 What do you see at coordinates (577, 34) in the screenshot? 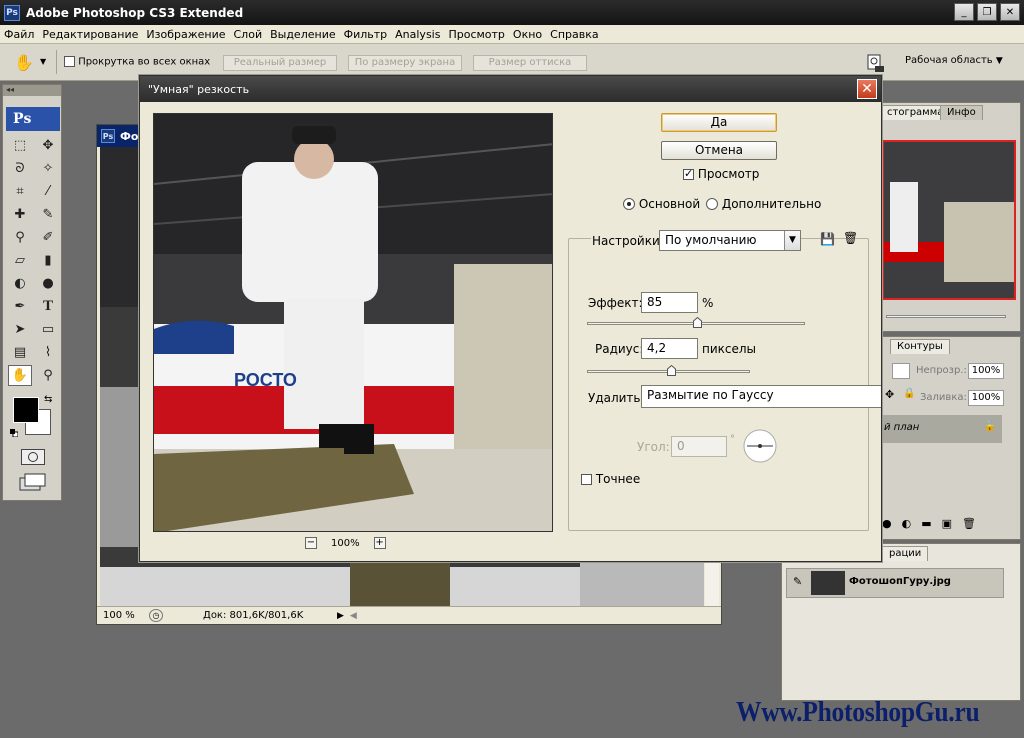
I see `menu-help: Справка` at bounding box center [577, 34].